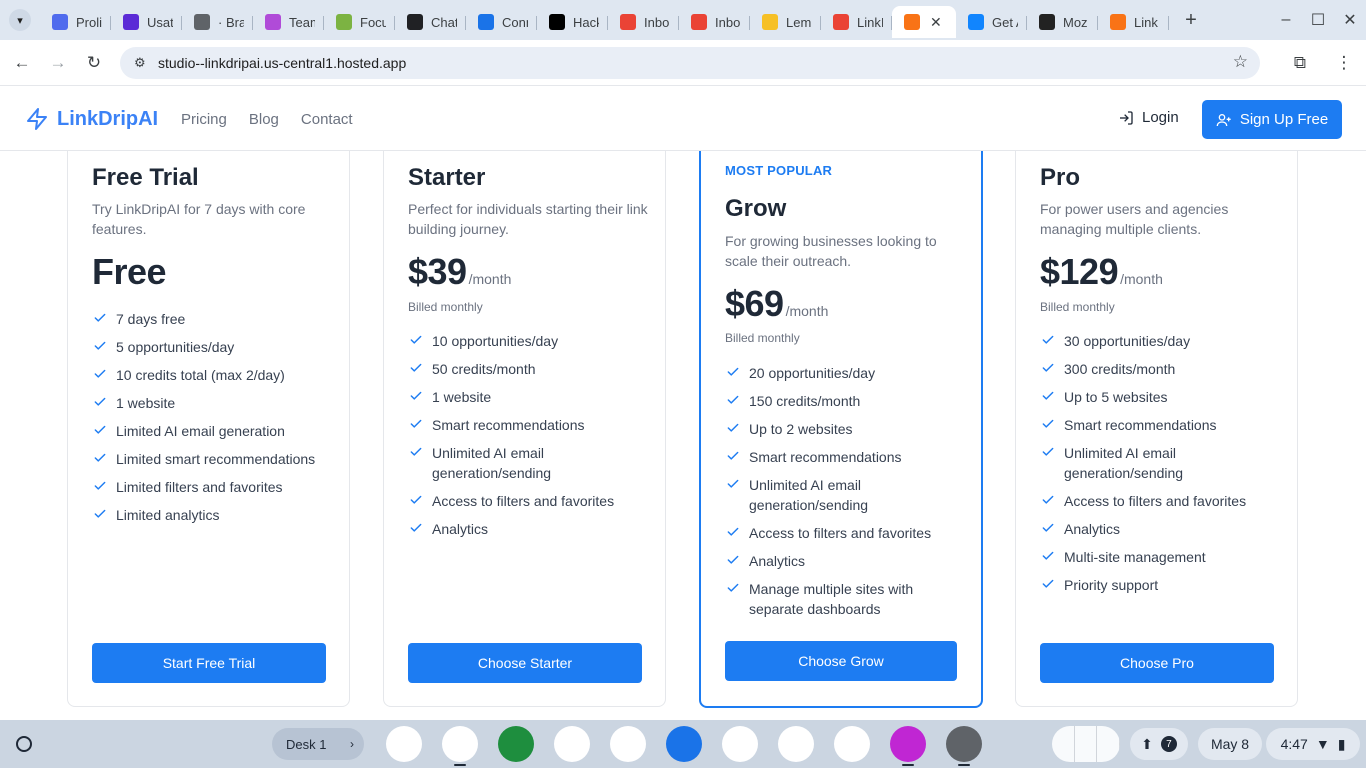  Describe the element at coordinates (936, 22) in the screenshot. I see `close-tab-icon: ✕` at that location.